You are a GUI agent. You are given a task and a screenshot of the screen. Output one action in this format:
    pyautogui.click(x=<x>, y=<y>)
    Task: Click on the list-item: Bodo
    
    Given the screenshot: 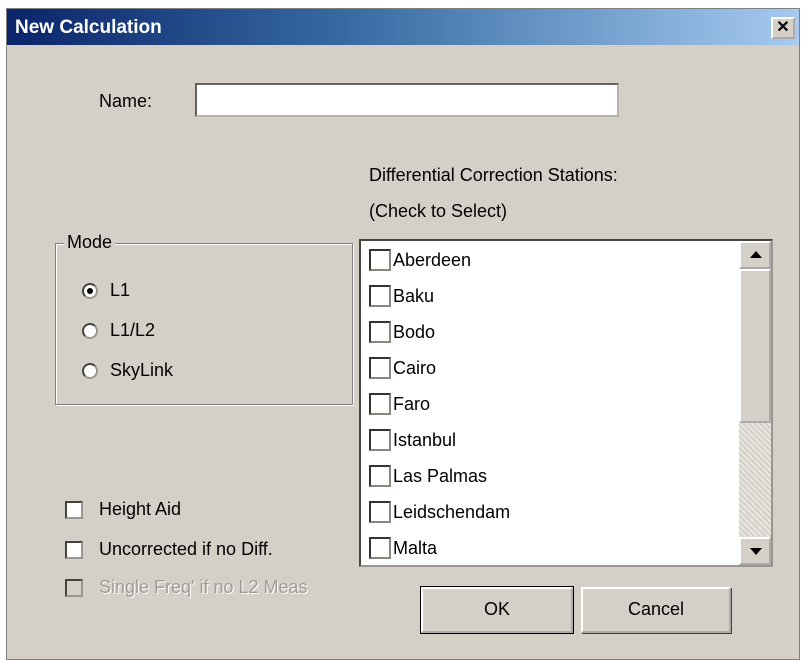 What is the action you would take?
    pyautogui.click(x=402, y=332)
    